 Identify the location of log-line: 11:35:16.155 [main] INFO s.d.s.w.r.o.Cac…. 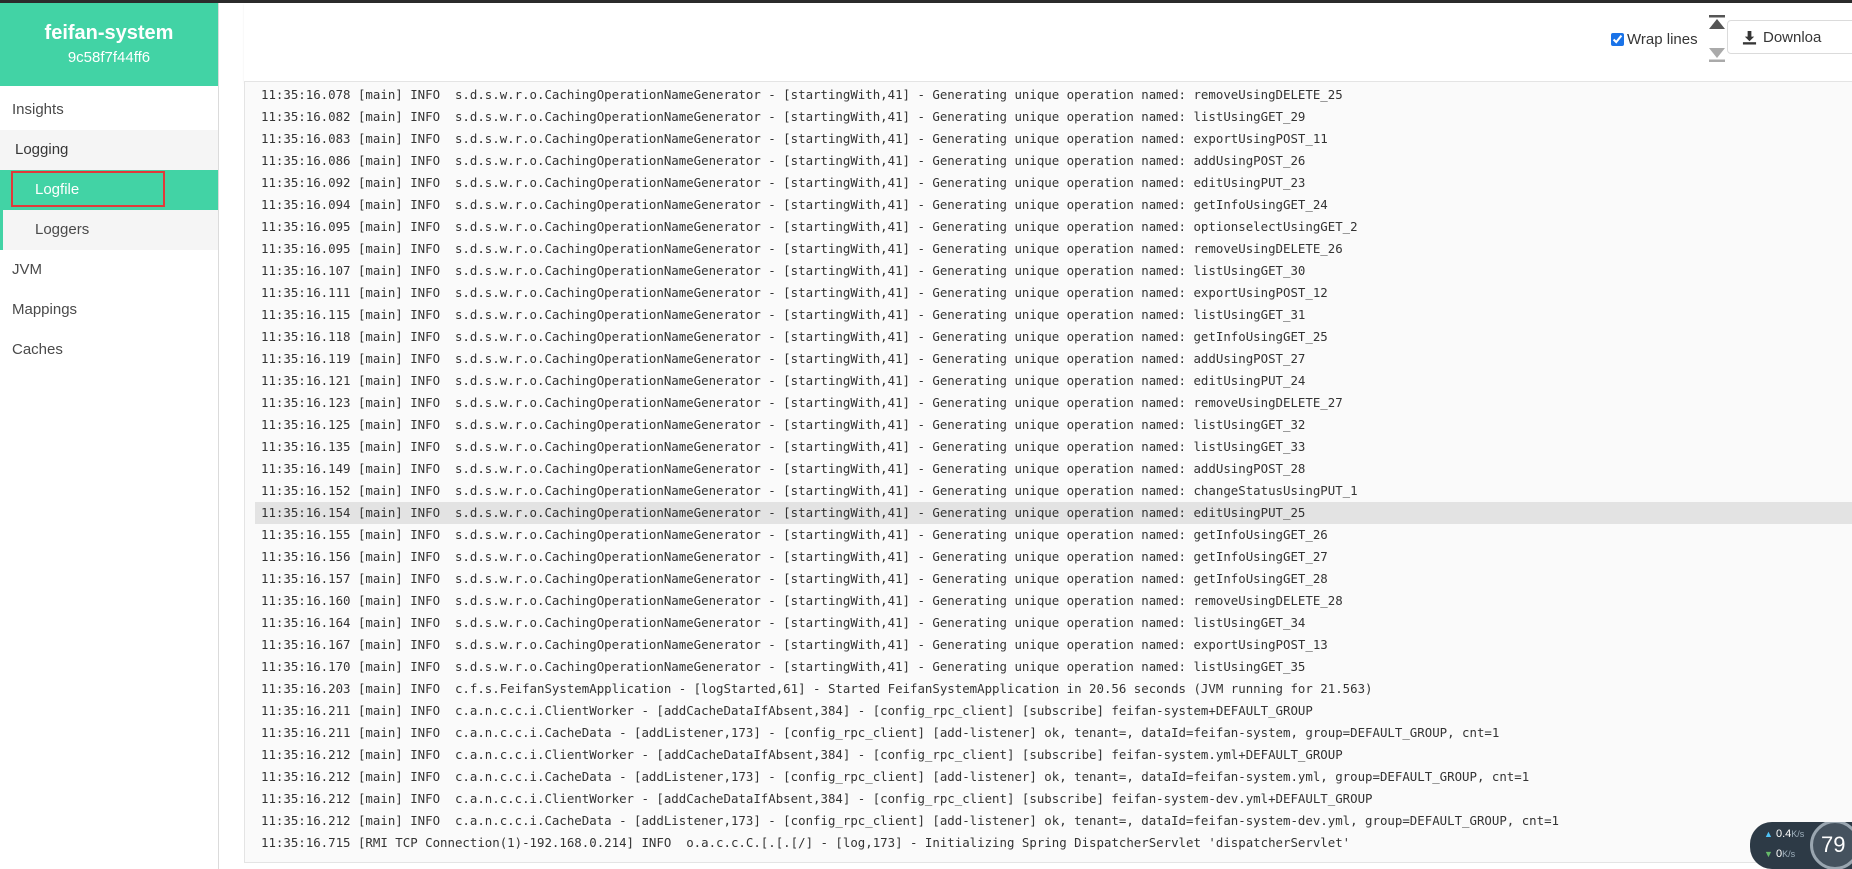
(794, 534).